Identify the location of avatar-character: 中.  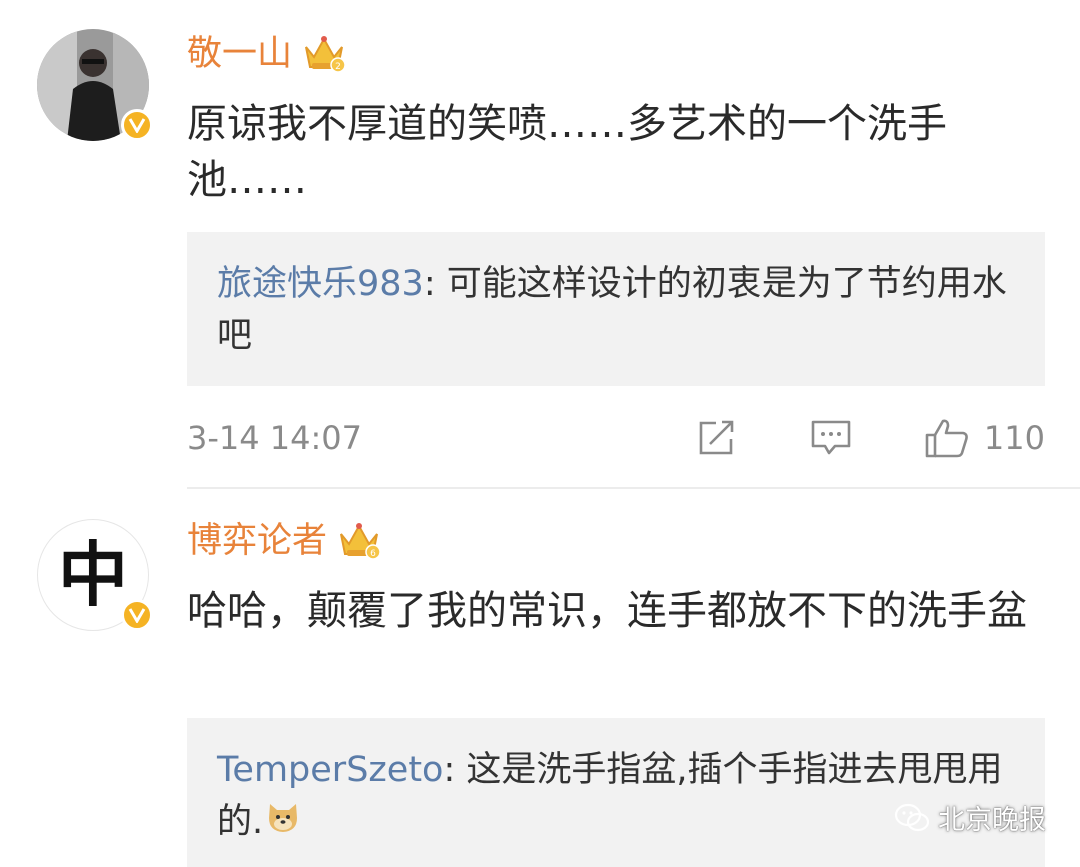
(93, 574).